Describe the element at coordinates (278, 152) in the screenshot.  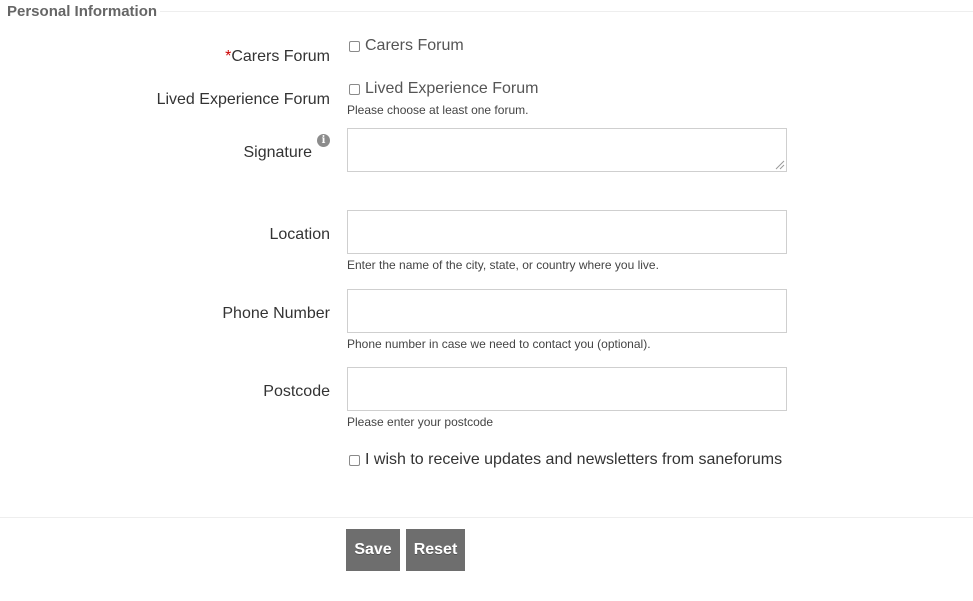
I see `signature-label: Signature` at that location.